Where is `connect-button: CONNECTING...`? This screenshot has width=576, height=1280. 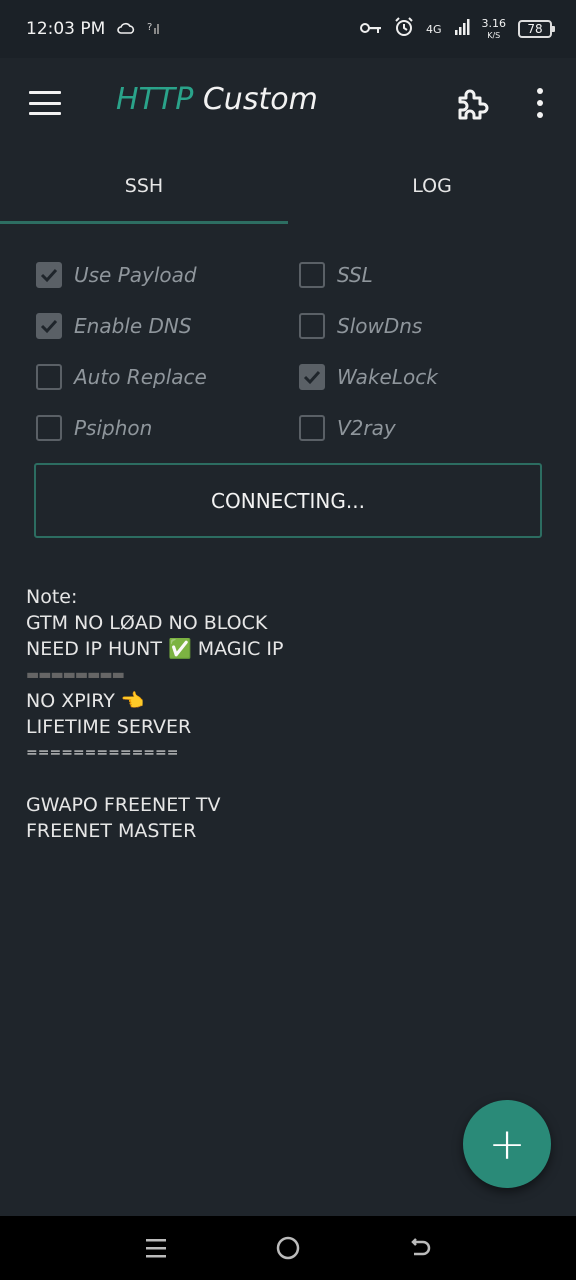 connect-button: CONNECTING... is located at coordinates (288, 500).